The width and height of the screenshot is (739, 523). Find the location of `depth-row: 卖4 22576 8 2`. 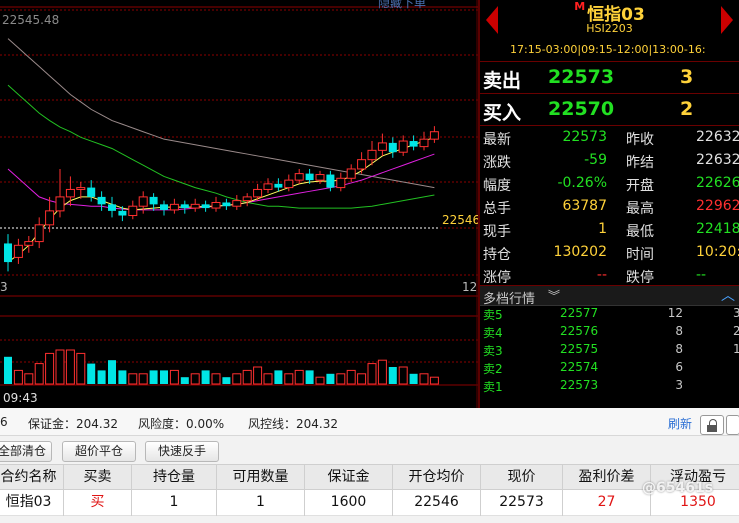

depth-row: 卖4 22576 8 2 is located at coordinates (609, 333).